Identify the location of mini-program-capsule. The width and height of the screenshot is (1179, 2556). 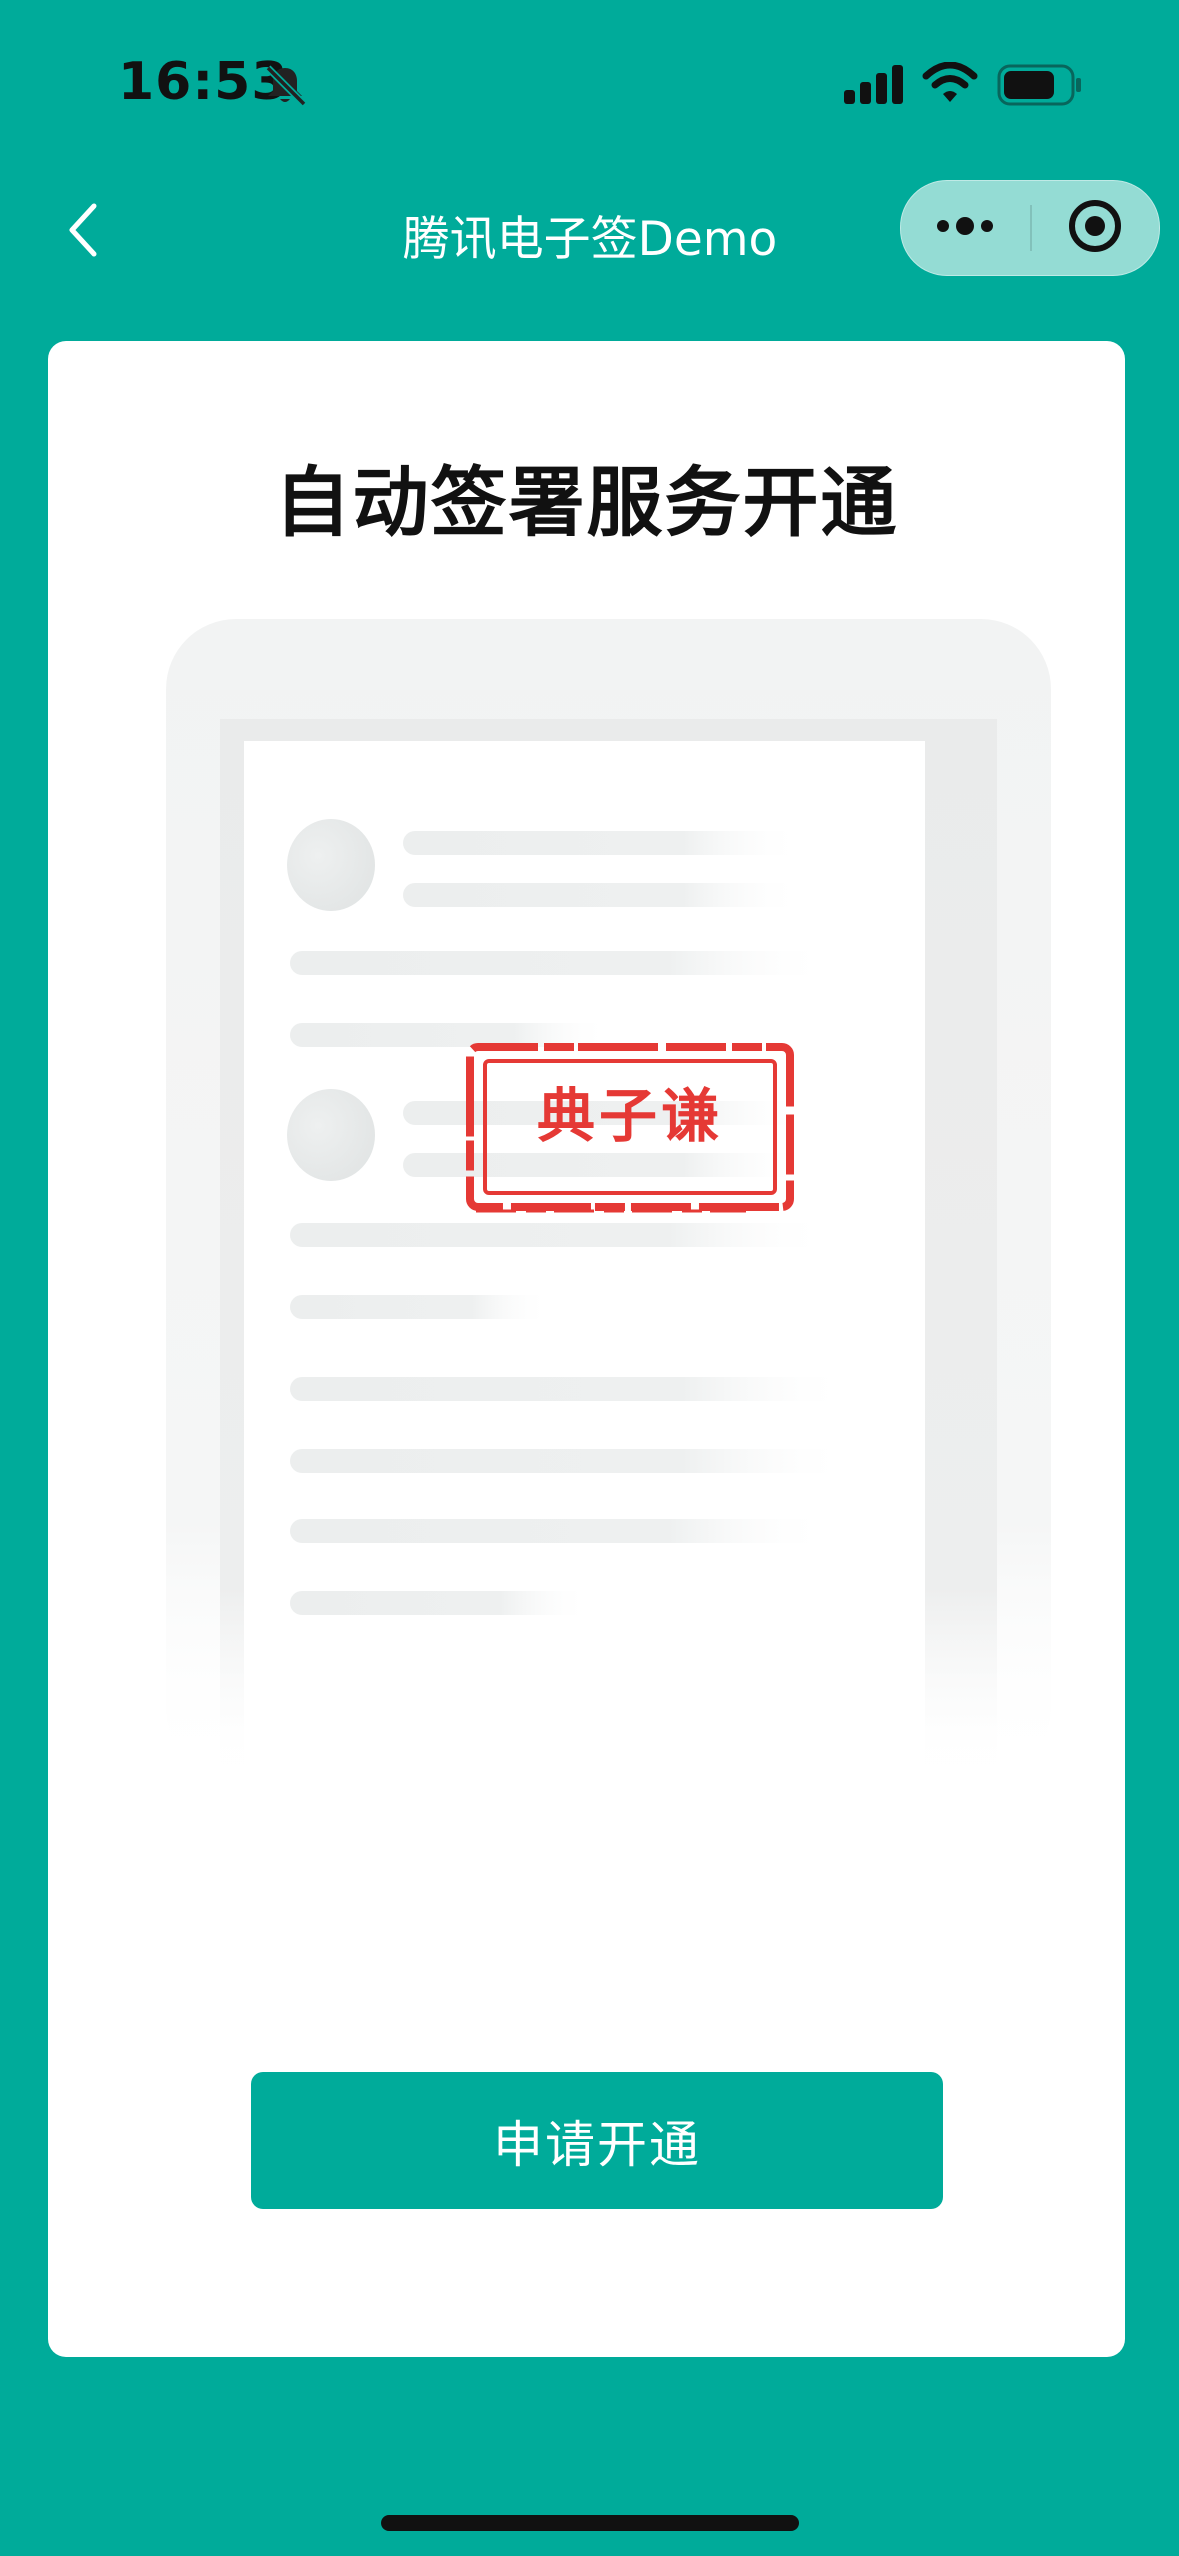
(1030, 228).